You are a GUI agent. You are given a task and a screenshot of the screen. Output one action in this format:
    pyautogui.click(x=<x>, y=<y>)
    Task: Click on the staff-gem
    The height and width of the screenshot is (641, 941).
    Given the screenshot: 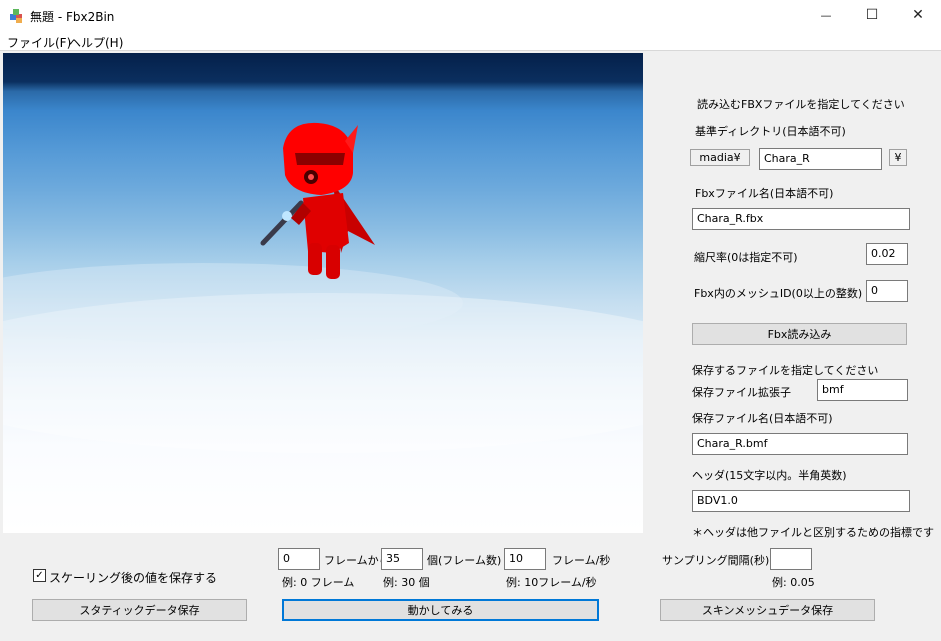 What is the action you would take?
    pyautogui.click(x=287, y=216)
    